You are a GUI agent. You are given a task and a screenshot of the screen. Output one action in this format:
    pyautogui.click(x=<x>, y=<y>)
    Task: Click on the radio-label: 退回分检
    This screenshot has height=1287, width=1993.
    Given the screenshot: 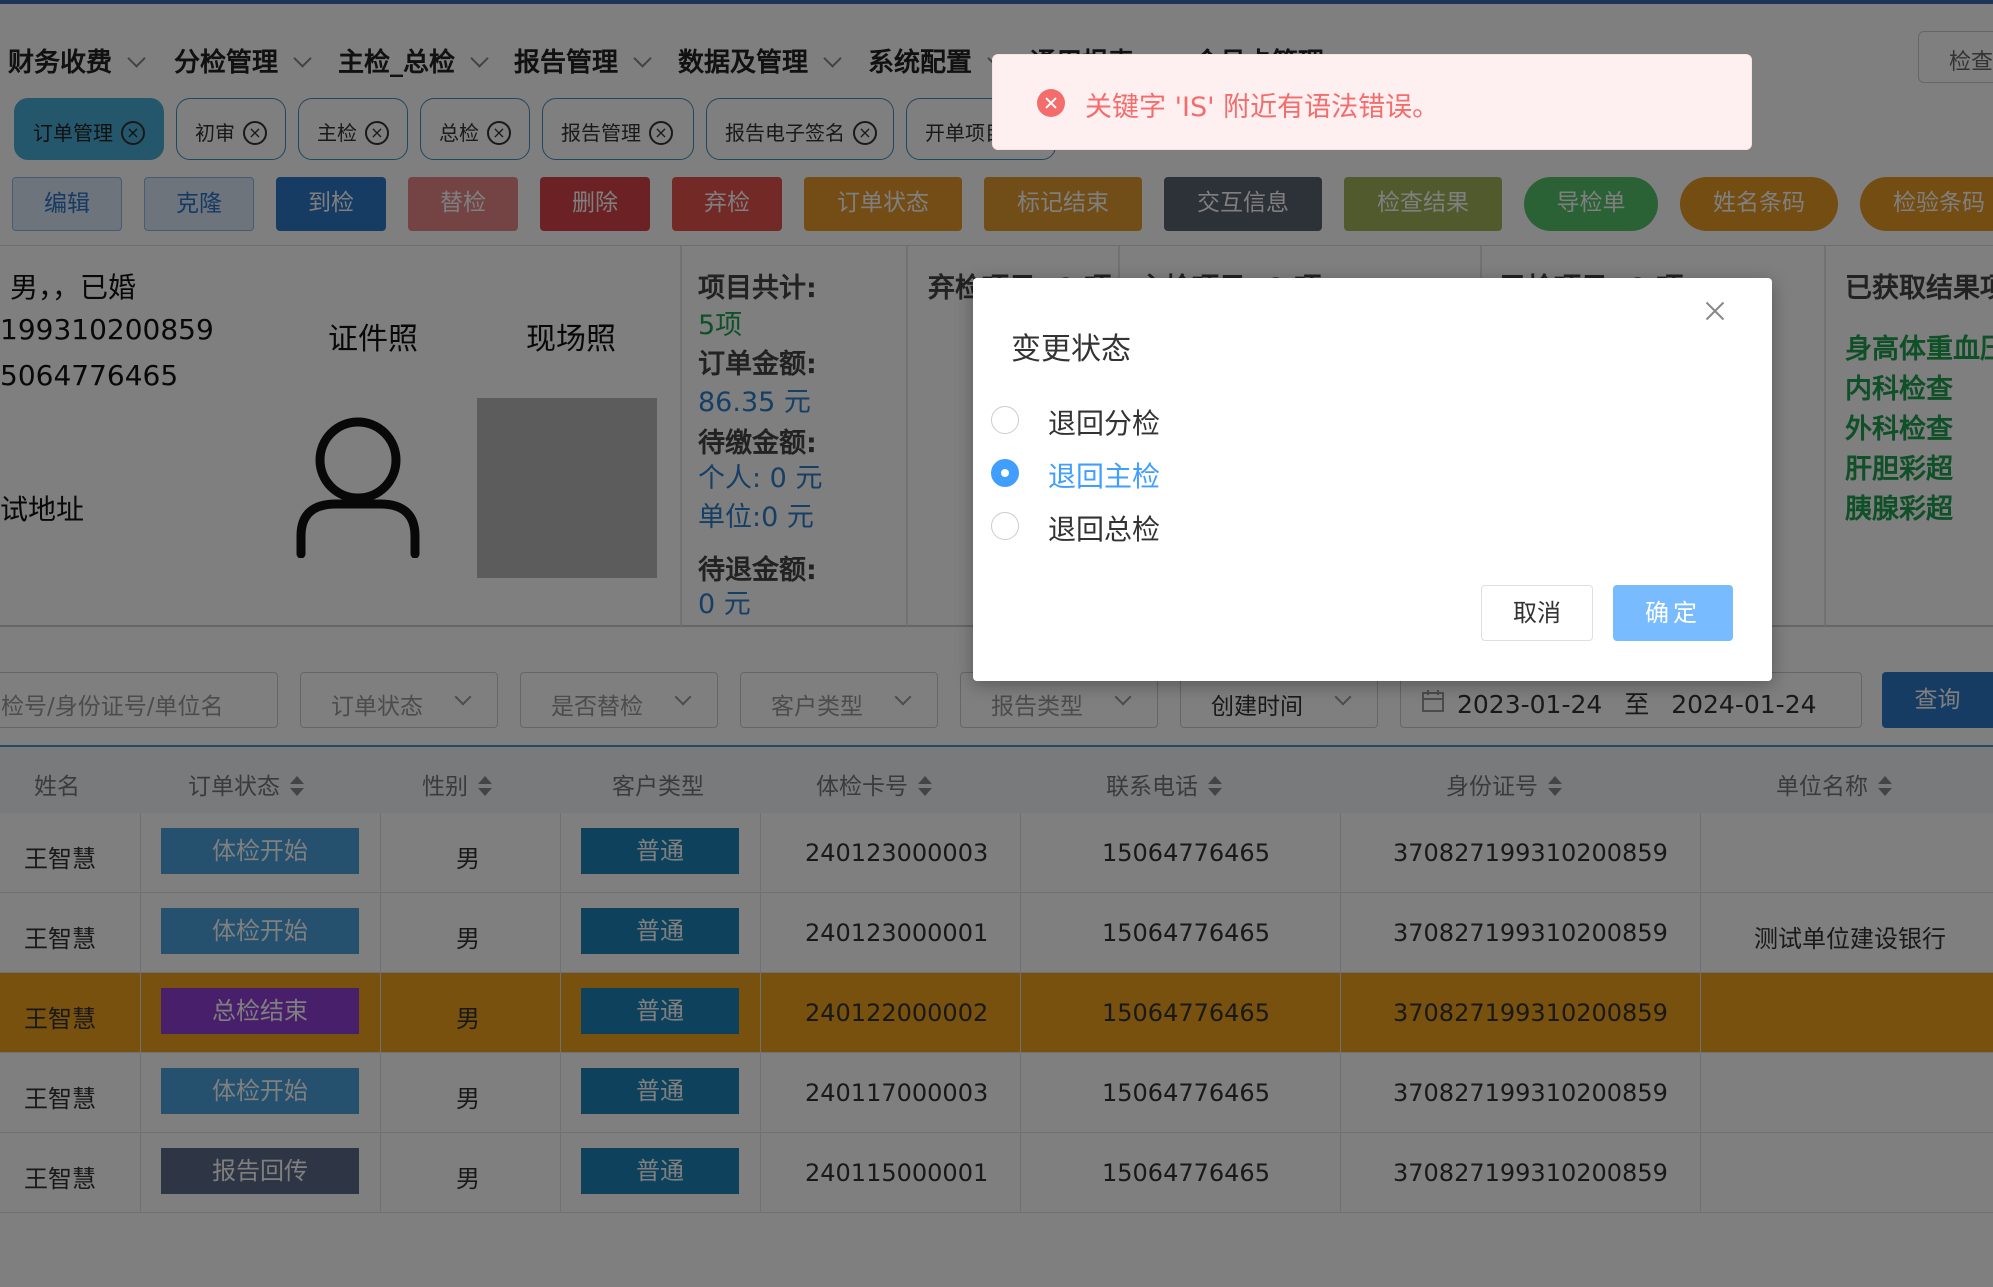 What is the action you would take?
    pyautogui.click(x=1104, y=422)
    